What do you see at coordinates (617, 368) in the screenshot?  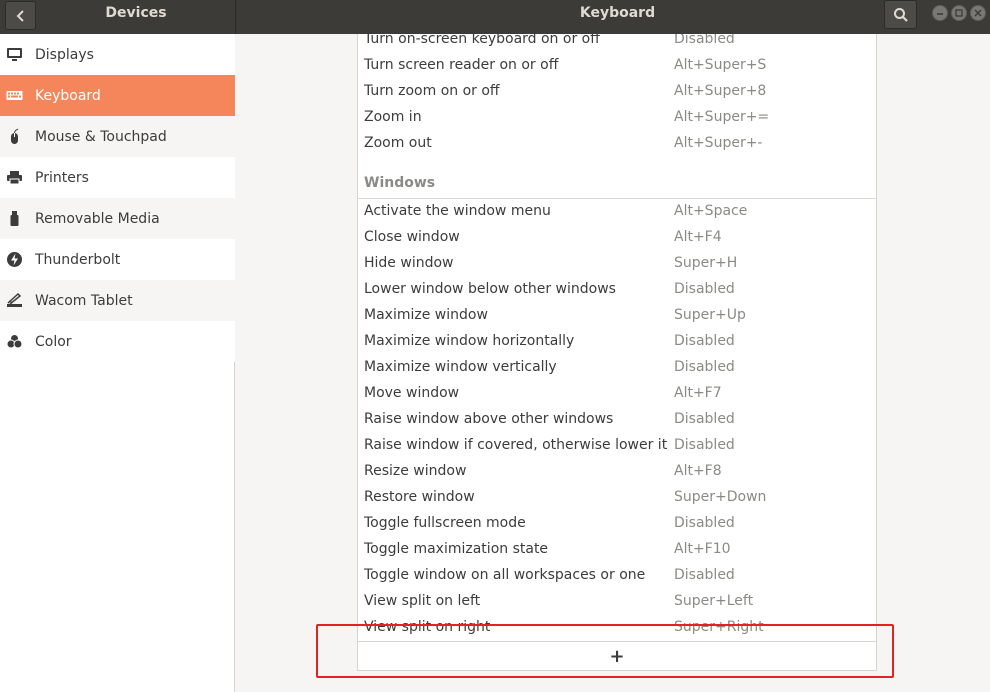 I see `shortcut-row: Maximize window vertically Disabled` at bounding box center [617, 368].